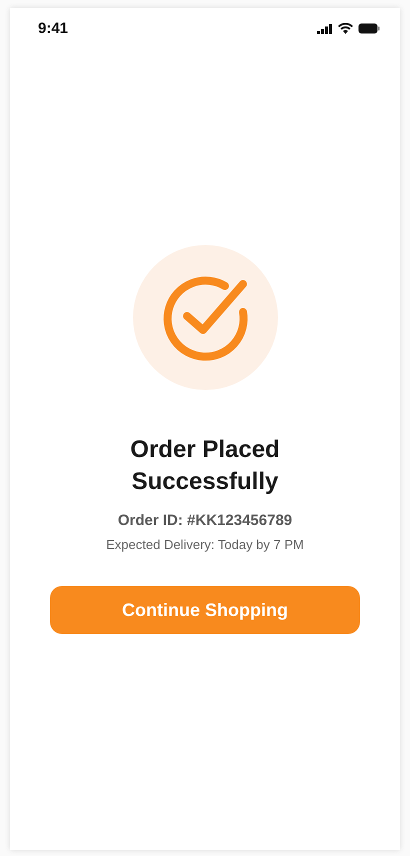  Describe the element at coordinates (345, 28) in the screenshot. I see `wifi-icon` at that location.